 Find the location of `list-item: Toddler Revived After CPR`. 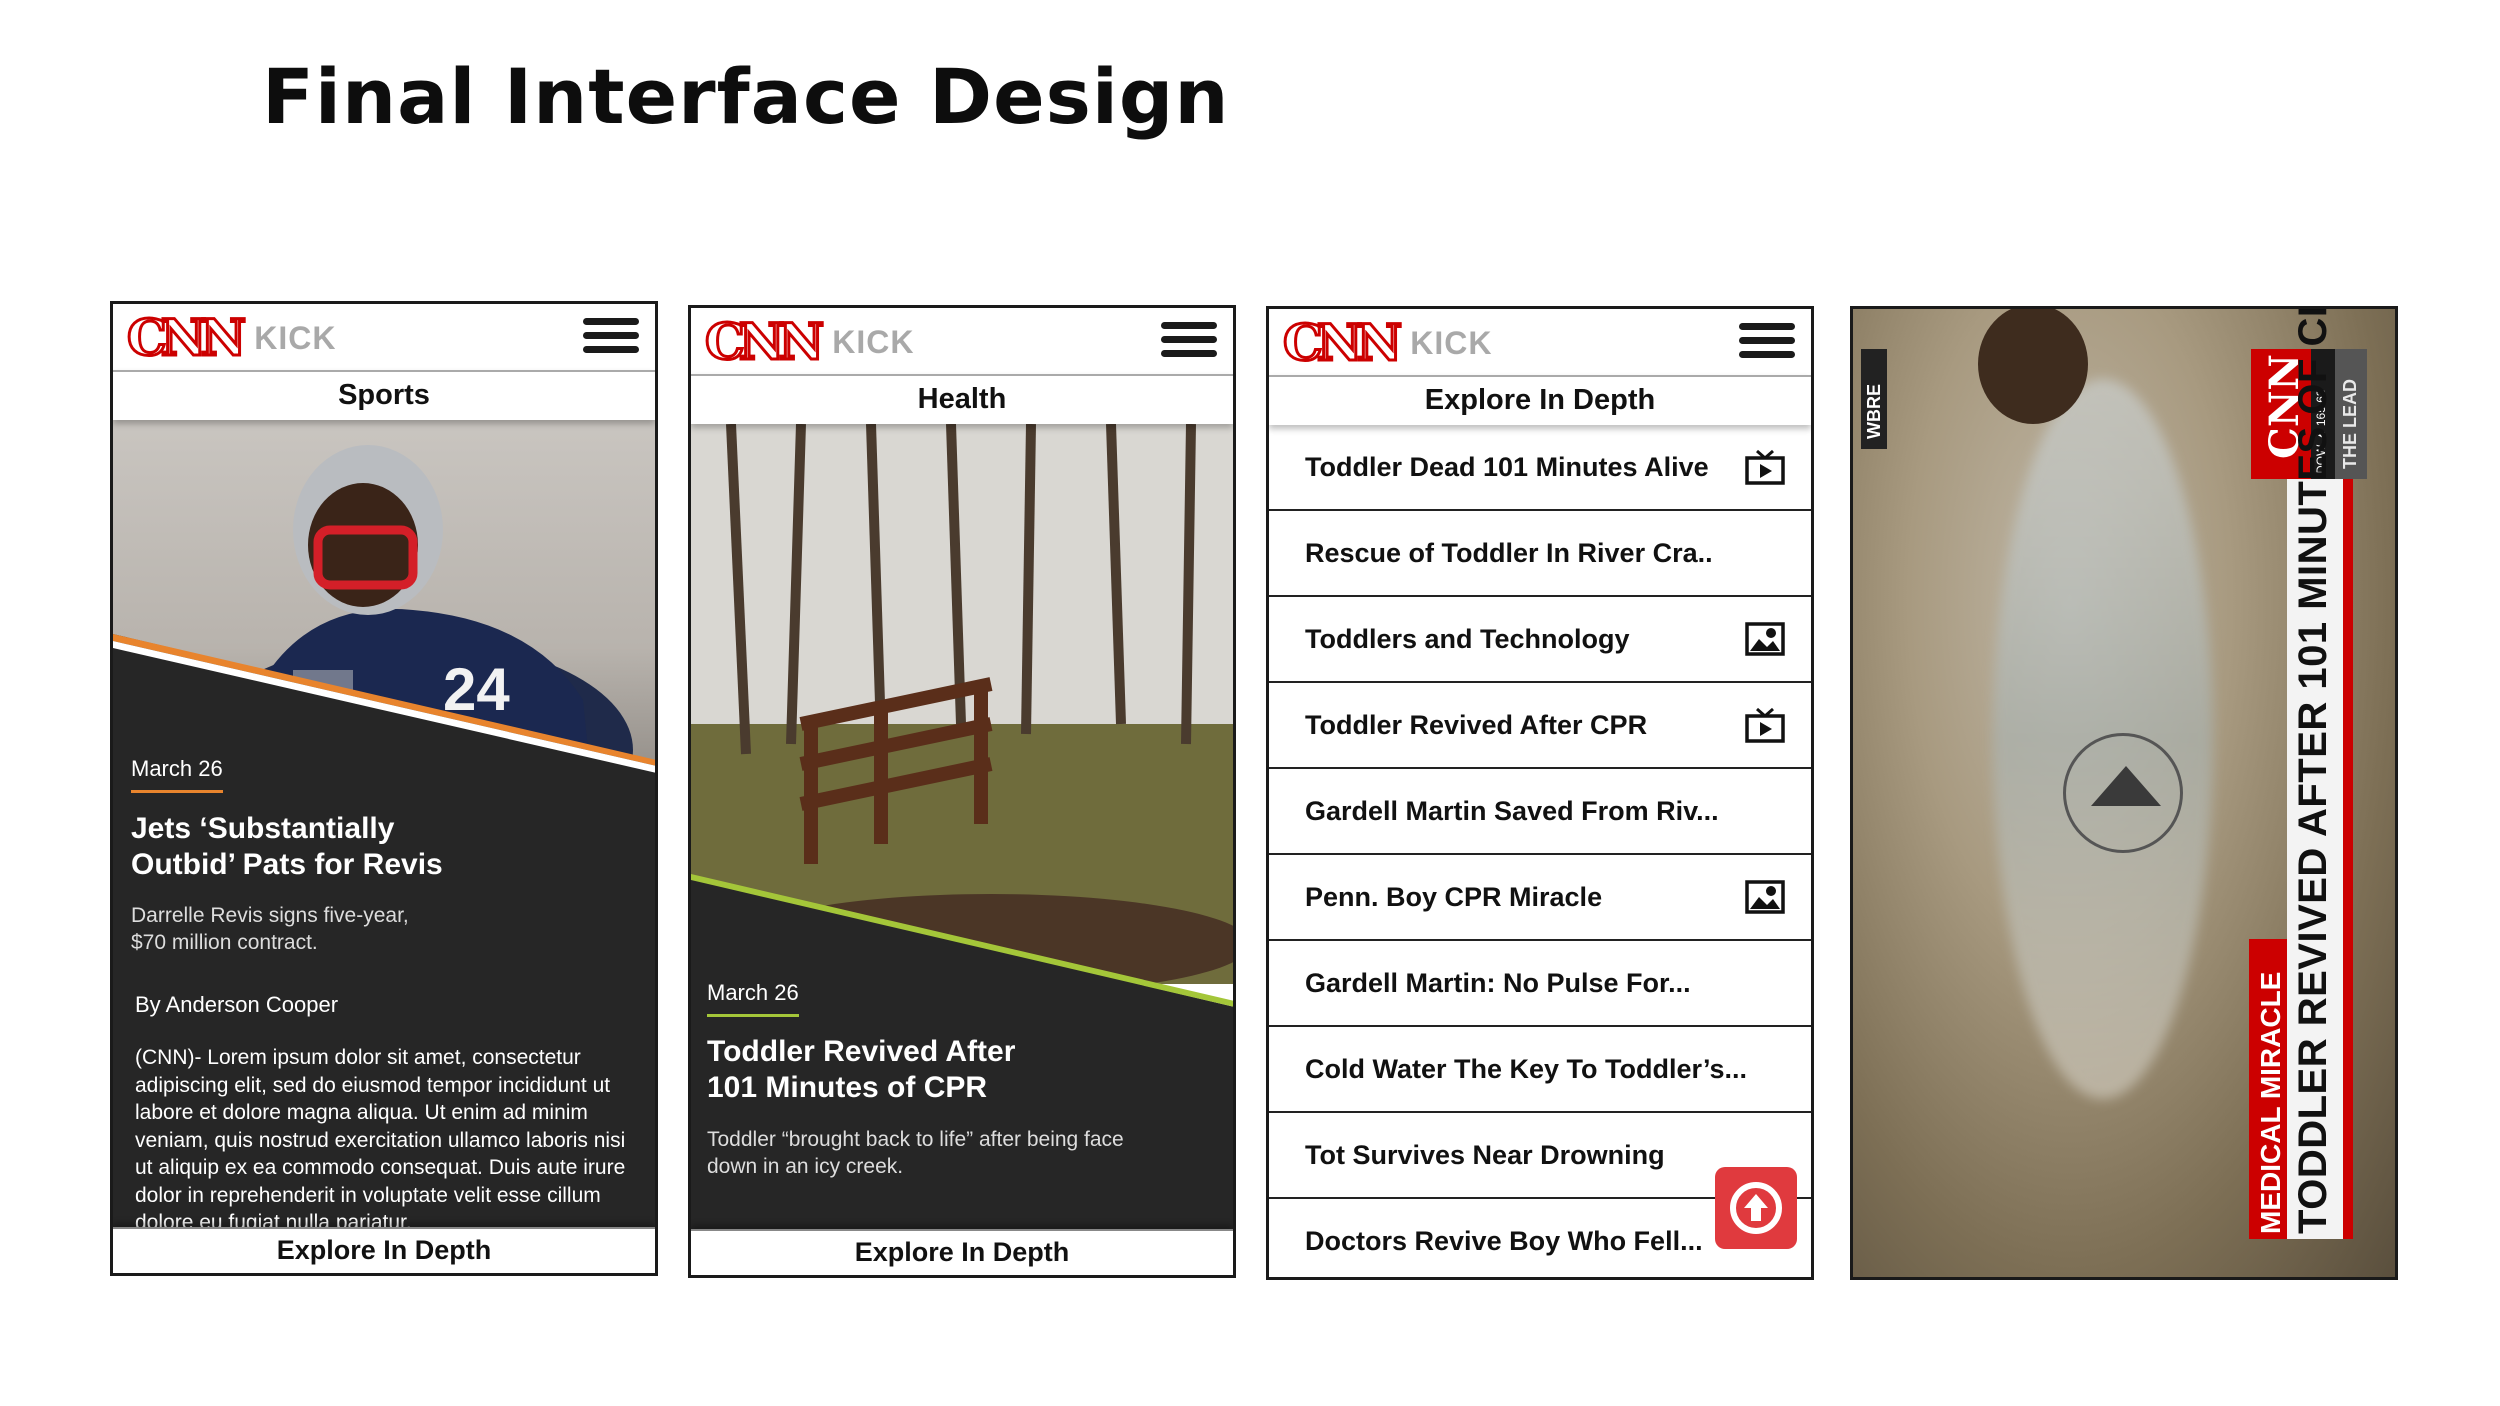

list-item: Toddler Revived After CPR is located at coordinates (1540, 726).